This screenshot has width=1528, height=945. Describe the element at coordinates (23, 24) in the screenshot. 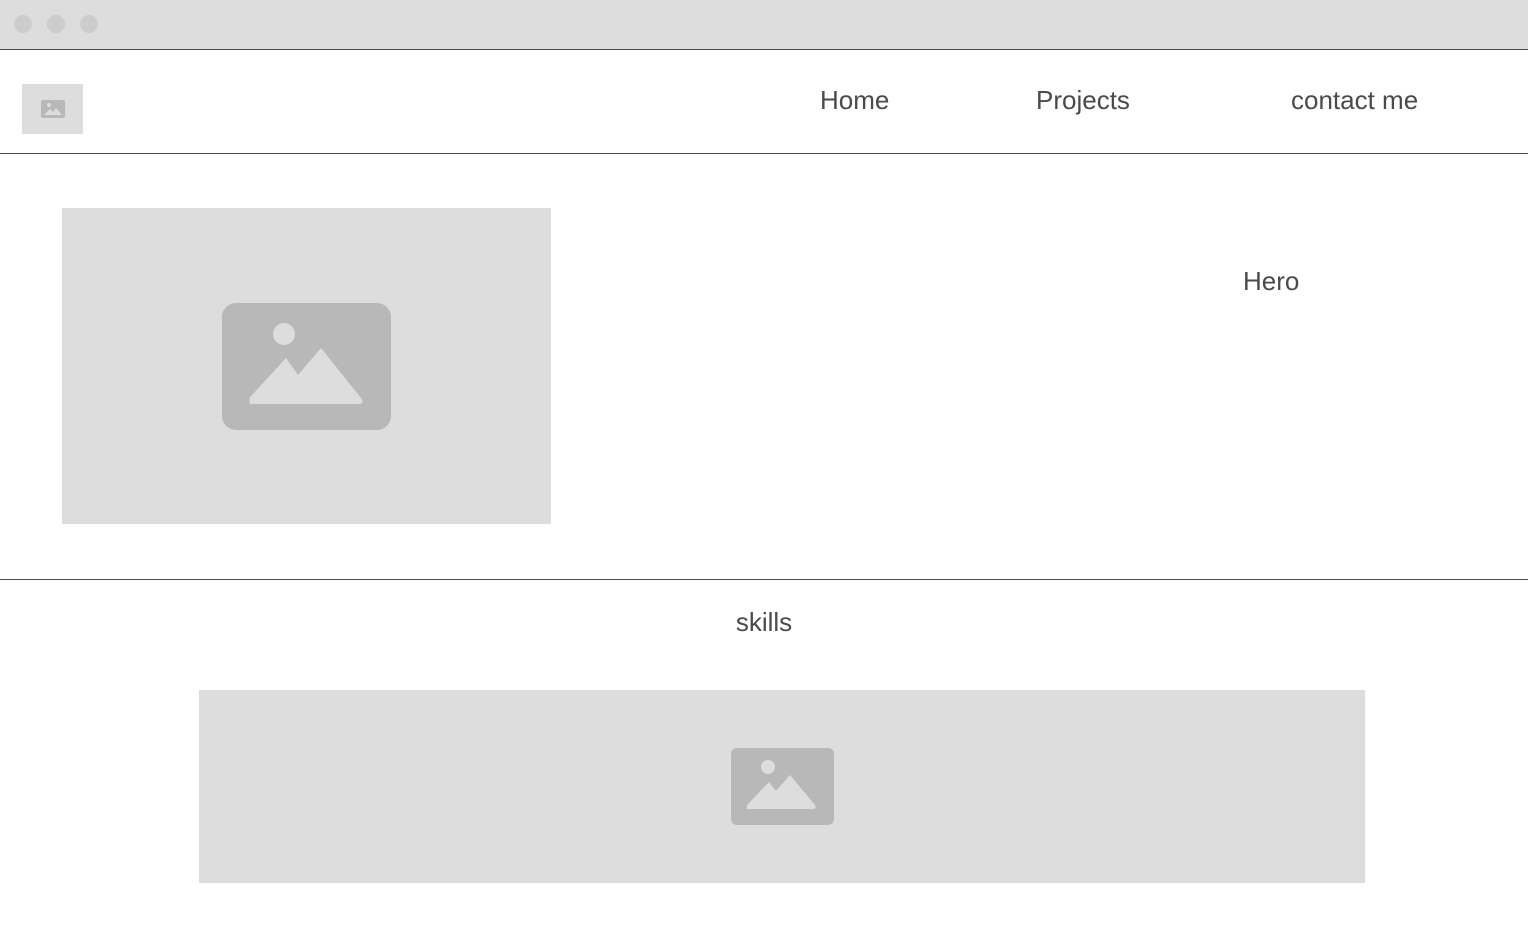

I see `window-close-dot` at that location.